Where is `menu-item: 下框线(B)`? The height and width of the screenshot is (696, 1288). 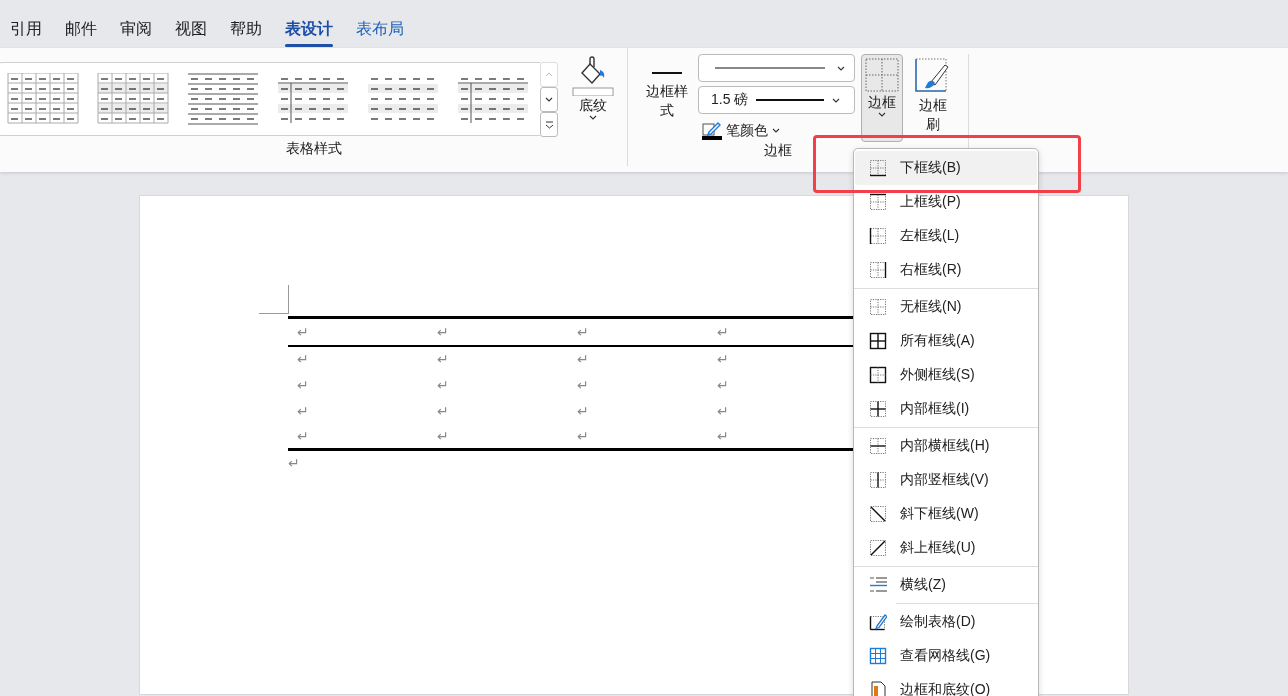
menu-item: 下框线(B) is located at coordinates (946, 168).